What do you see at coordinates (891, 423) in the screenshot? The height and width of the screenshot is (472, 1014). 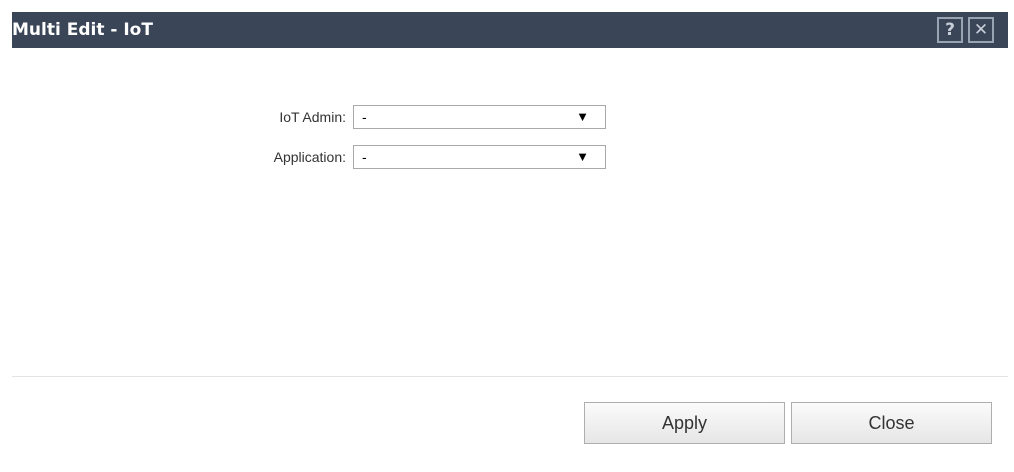 I see `close-button: Close` at bounding box center [891, 423].